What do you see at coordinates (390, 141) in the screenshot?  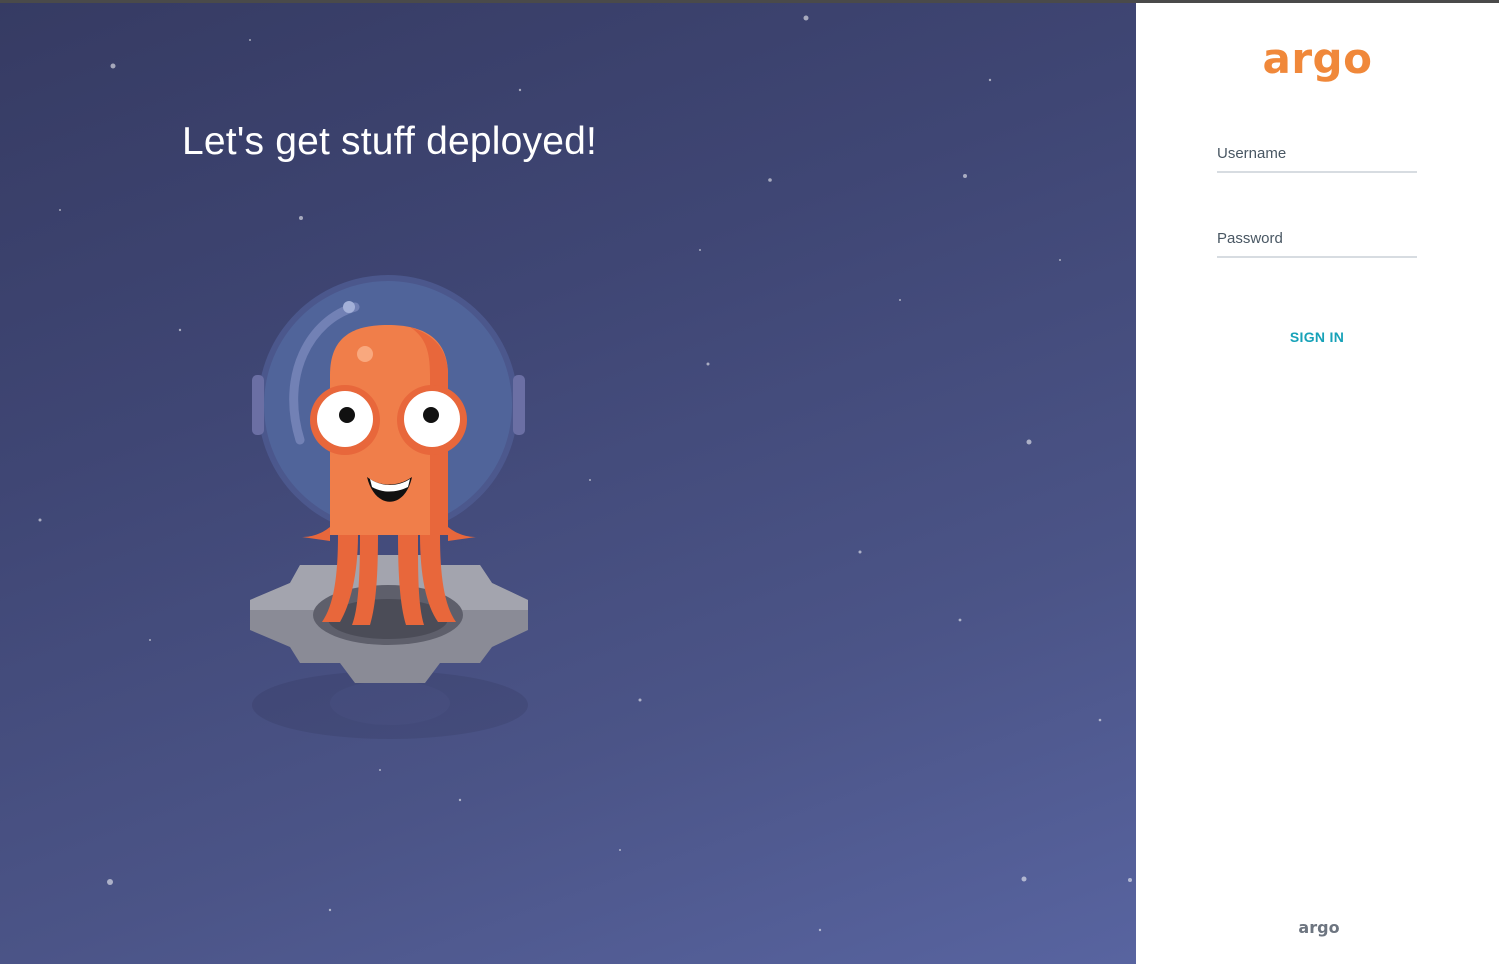 I see `hero-title: Let's get stuff deployed!` at bounding box center [390, 141].